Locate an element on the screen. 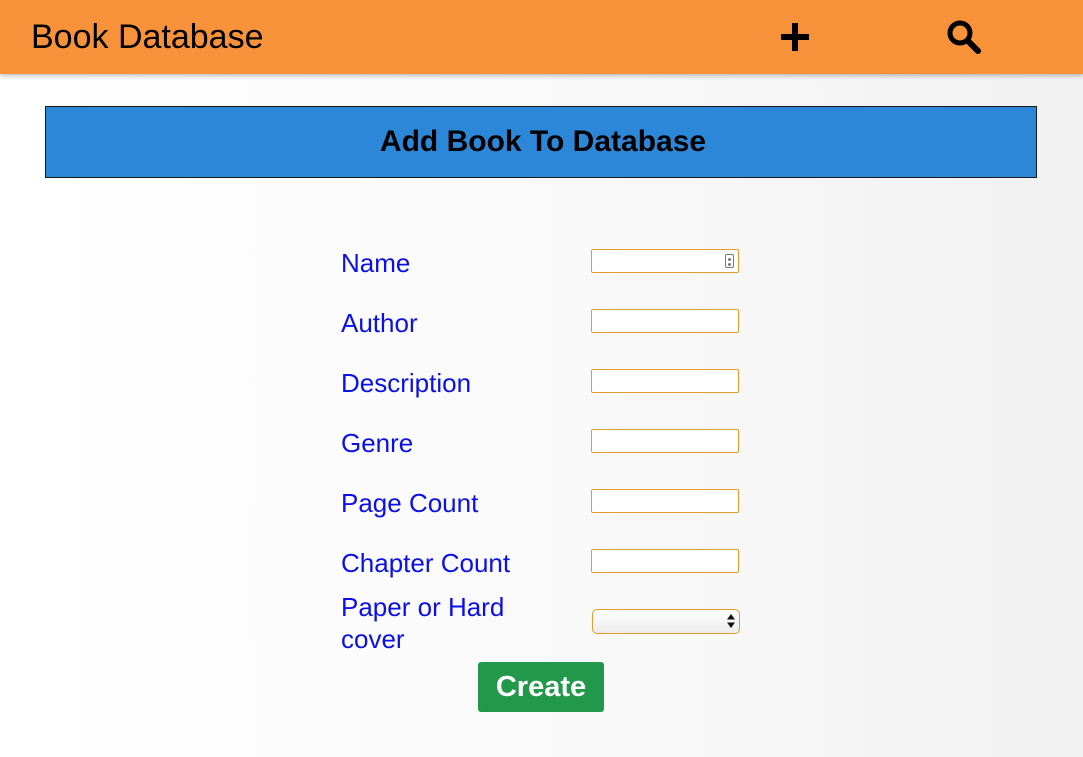 The height and width of the screenshot is (757, 1083). create-button: Create is located at coordinates (541, 687).